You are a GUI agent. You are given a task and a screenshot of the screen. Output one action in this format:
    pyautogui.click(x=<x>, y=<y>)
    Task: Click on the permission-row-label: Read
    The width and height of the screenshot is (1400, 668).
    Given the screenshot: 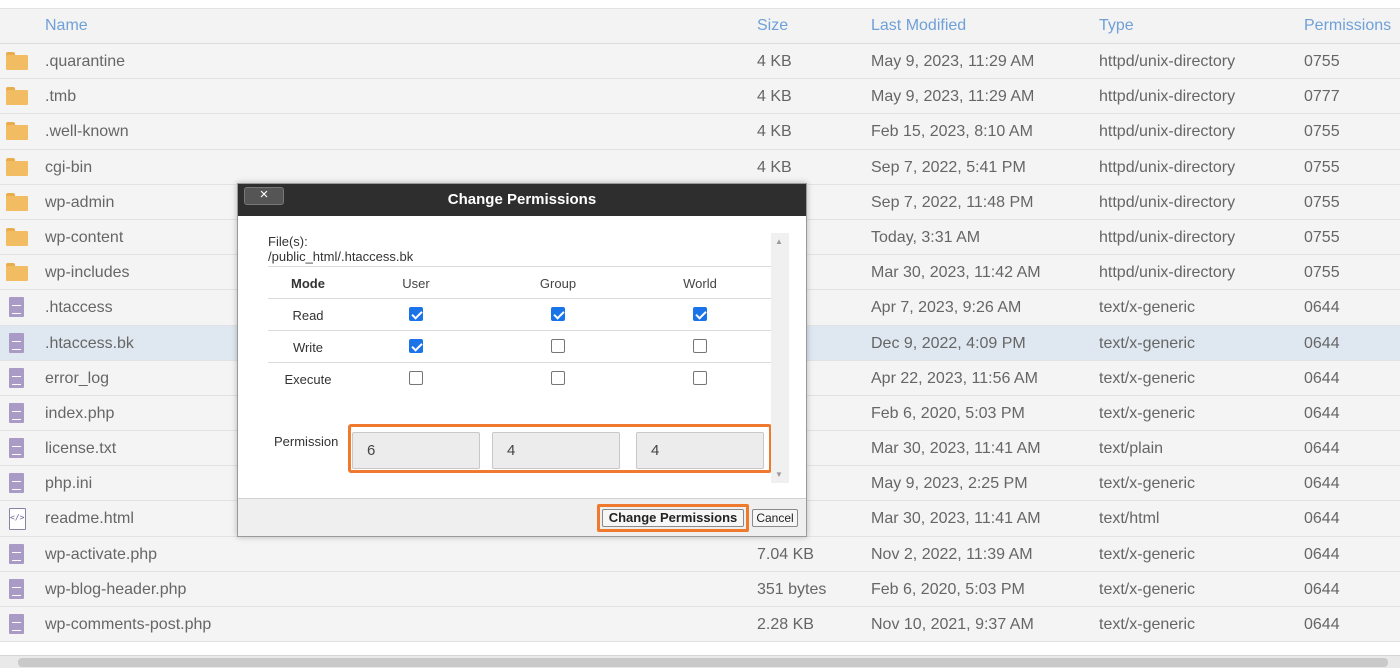 What is the action you would take?
    pyautogui.click(x=308, y=315)
    